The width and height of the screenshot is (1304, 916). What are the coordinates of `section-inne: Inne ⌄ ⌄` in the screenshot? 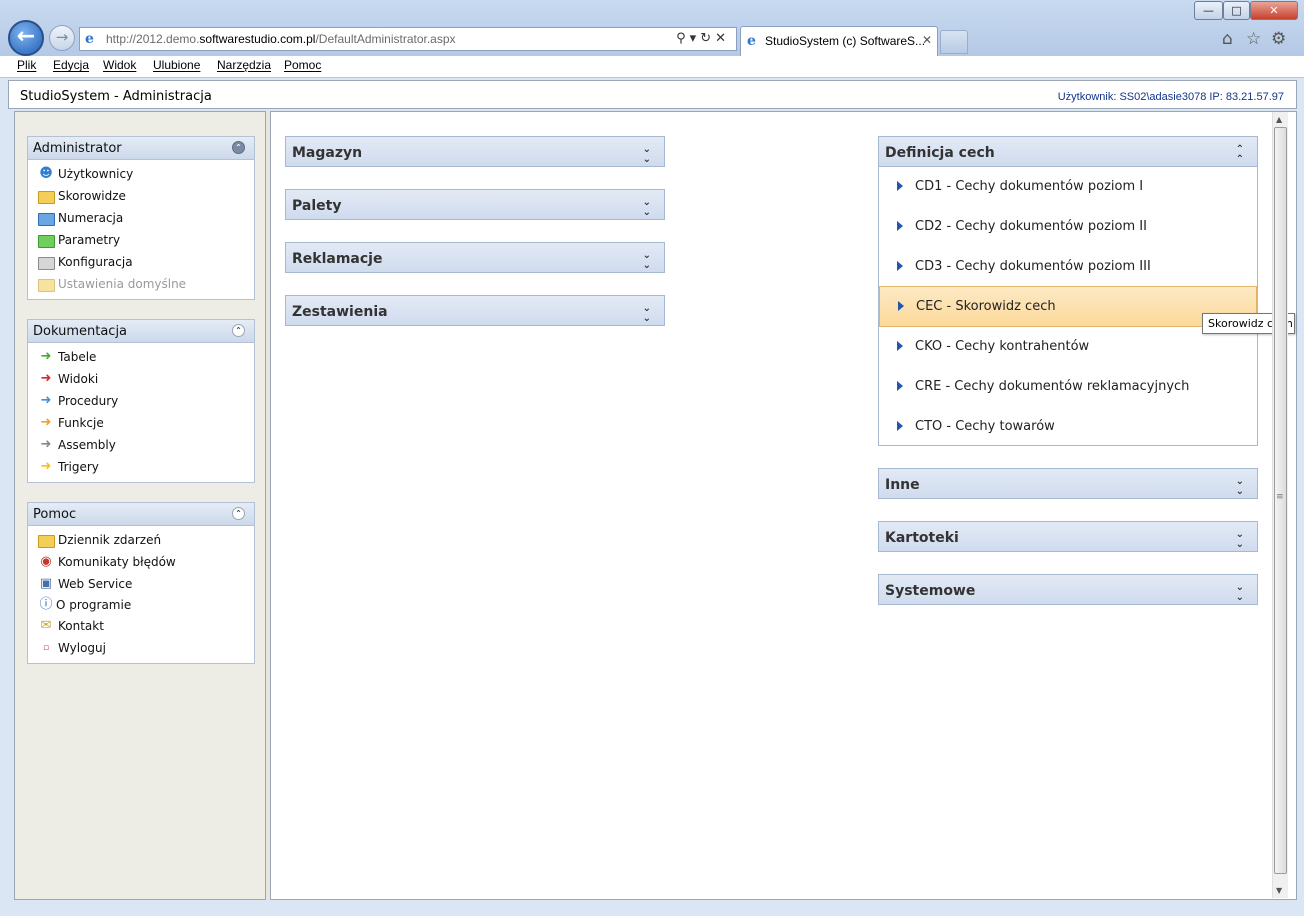 It's located at (1068, 483).